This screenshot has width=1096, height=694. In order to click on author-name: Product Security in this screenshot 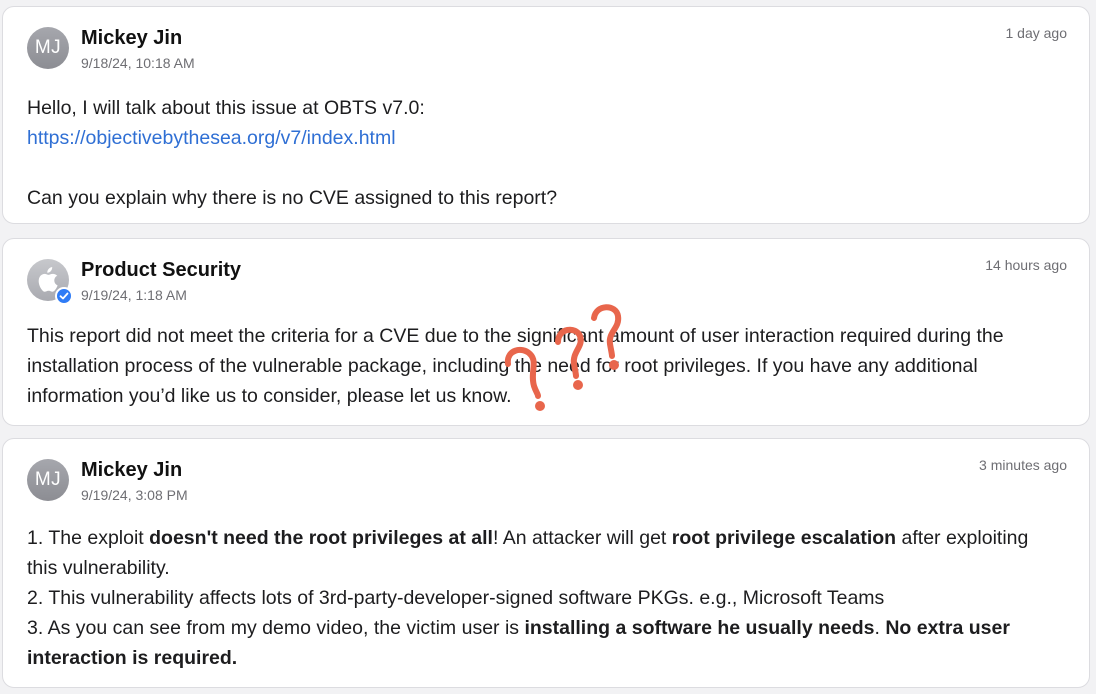, I will do `click(161, 270)`.